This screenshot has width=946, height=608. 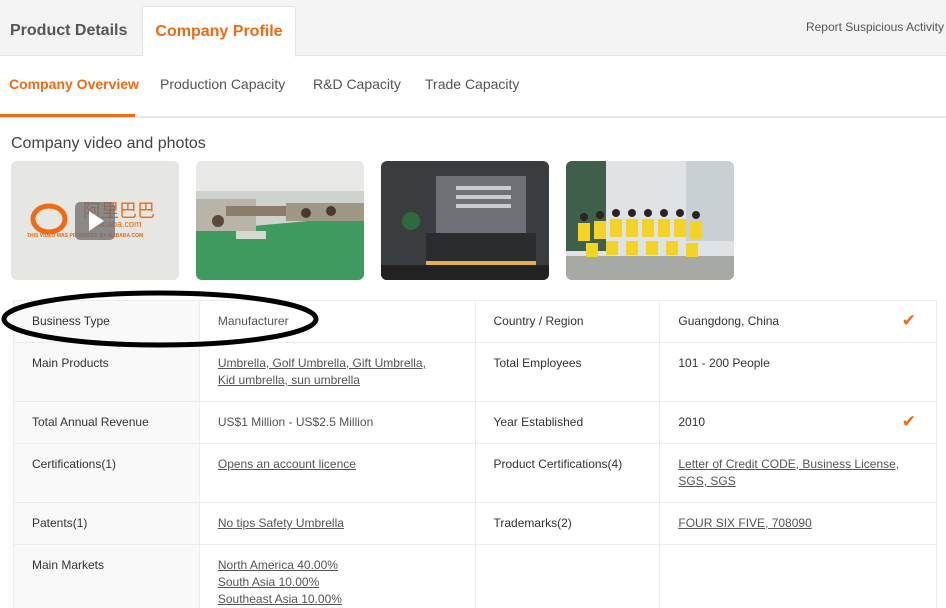 What do you see at coordinates (538, 321) in the screenshot?
I see `info-label-text: Country / Region` at bounding box center [538, 321].